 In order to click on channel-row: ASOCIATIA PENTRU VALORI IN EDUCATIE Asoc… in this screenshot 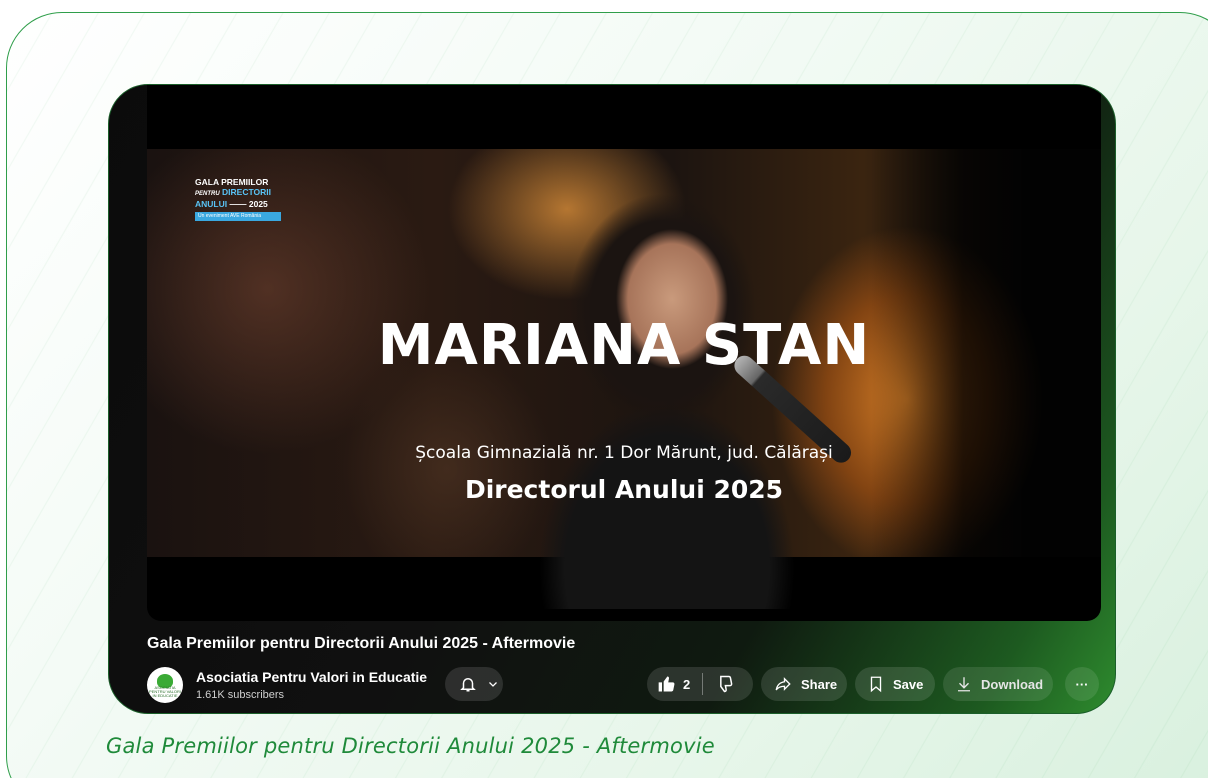, I will do `click(624, 685)`.